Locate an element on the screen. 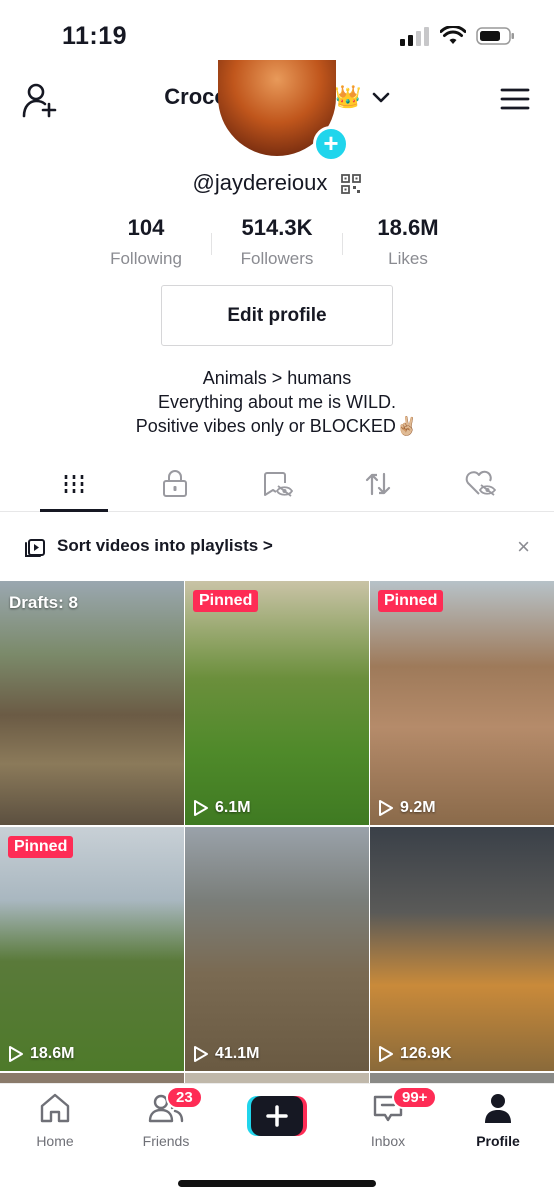 The width and height of the screenshot is (554, 1200). edit-profile-button: Edit profile is located at coordinates (277, 315).